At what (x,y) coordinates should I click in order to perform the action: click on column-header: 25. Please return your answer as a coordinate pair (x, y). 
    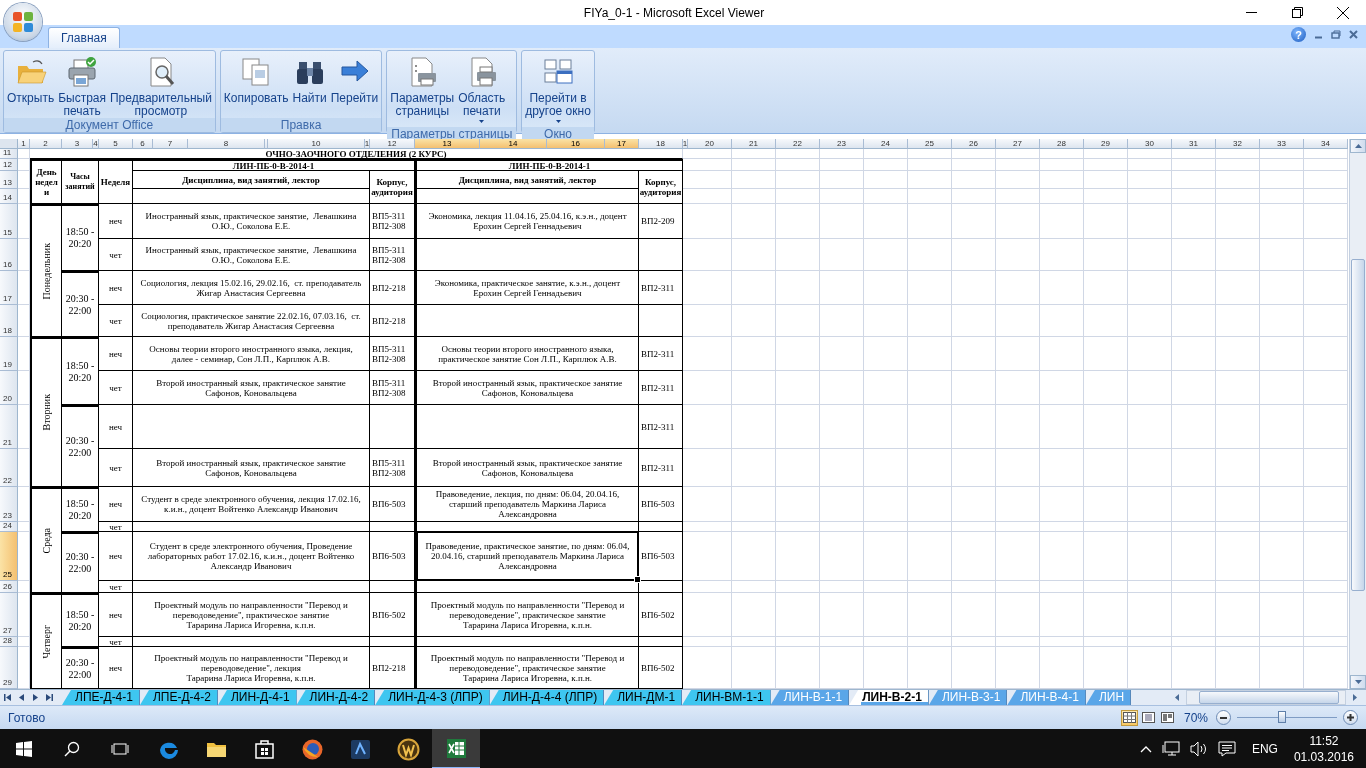
    Looking at the image, I should click on (930, 144).